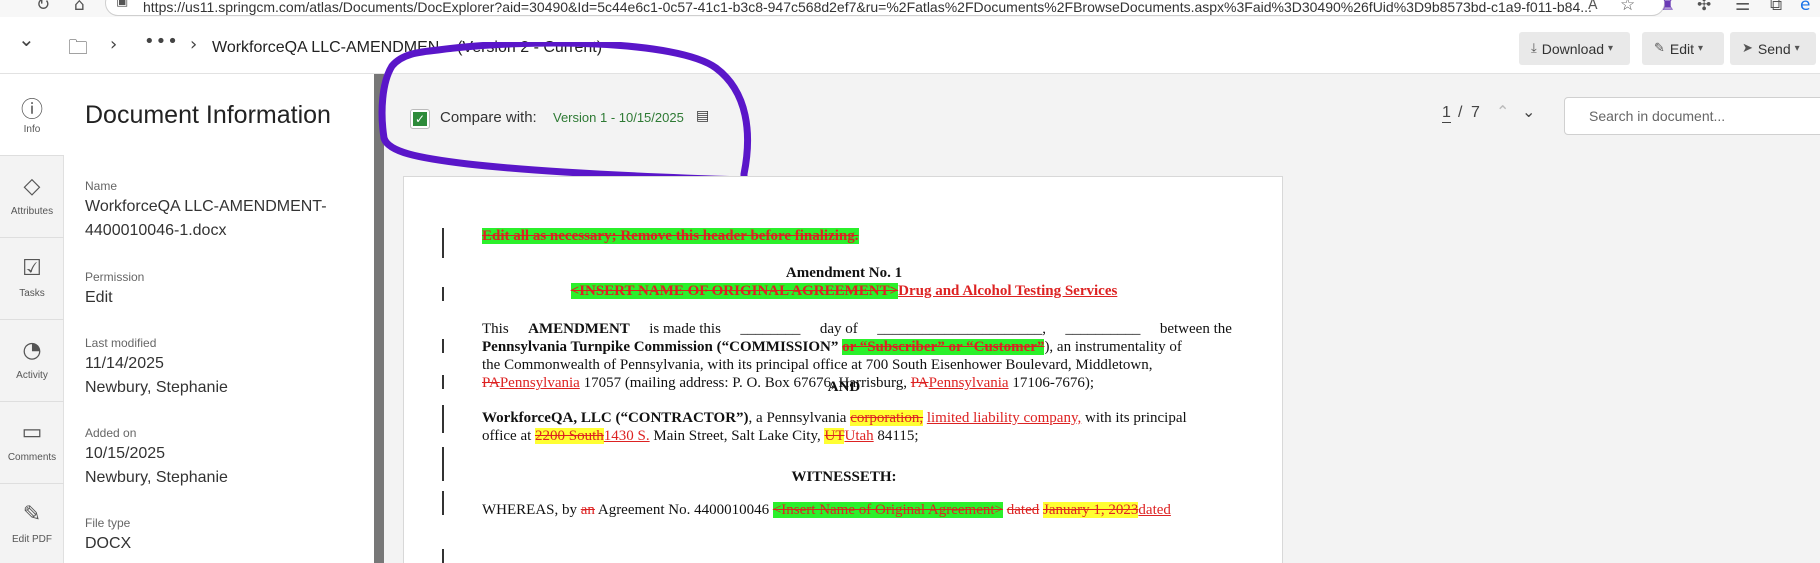 The height and width of the screenshot is (563, 1820). I want to click on rail-label-info: Info, so click(32, 129).